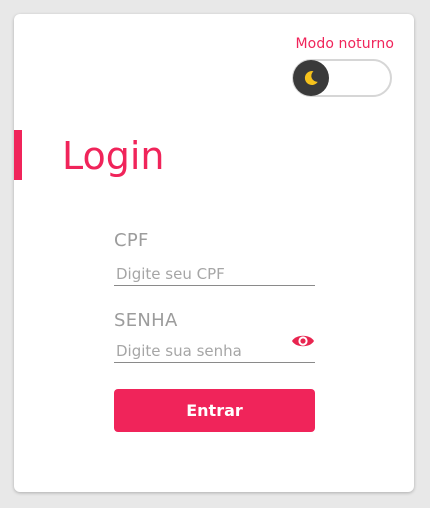 The width and height of the screenshot is (430, 508). Describe the element at coordinates (146, 320) in the screenshot. I see `password-label: SENHA` at that location.